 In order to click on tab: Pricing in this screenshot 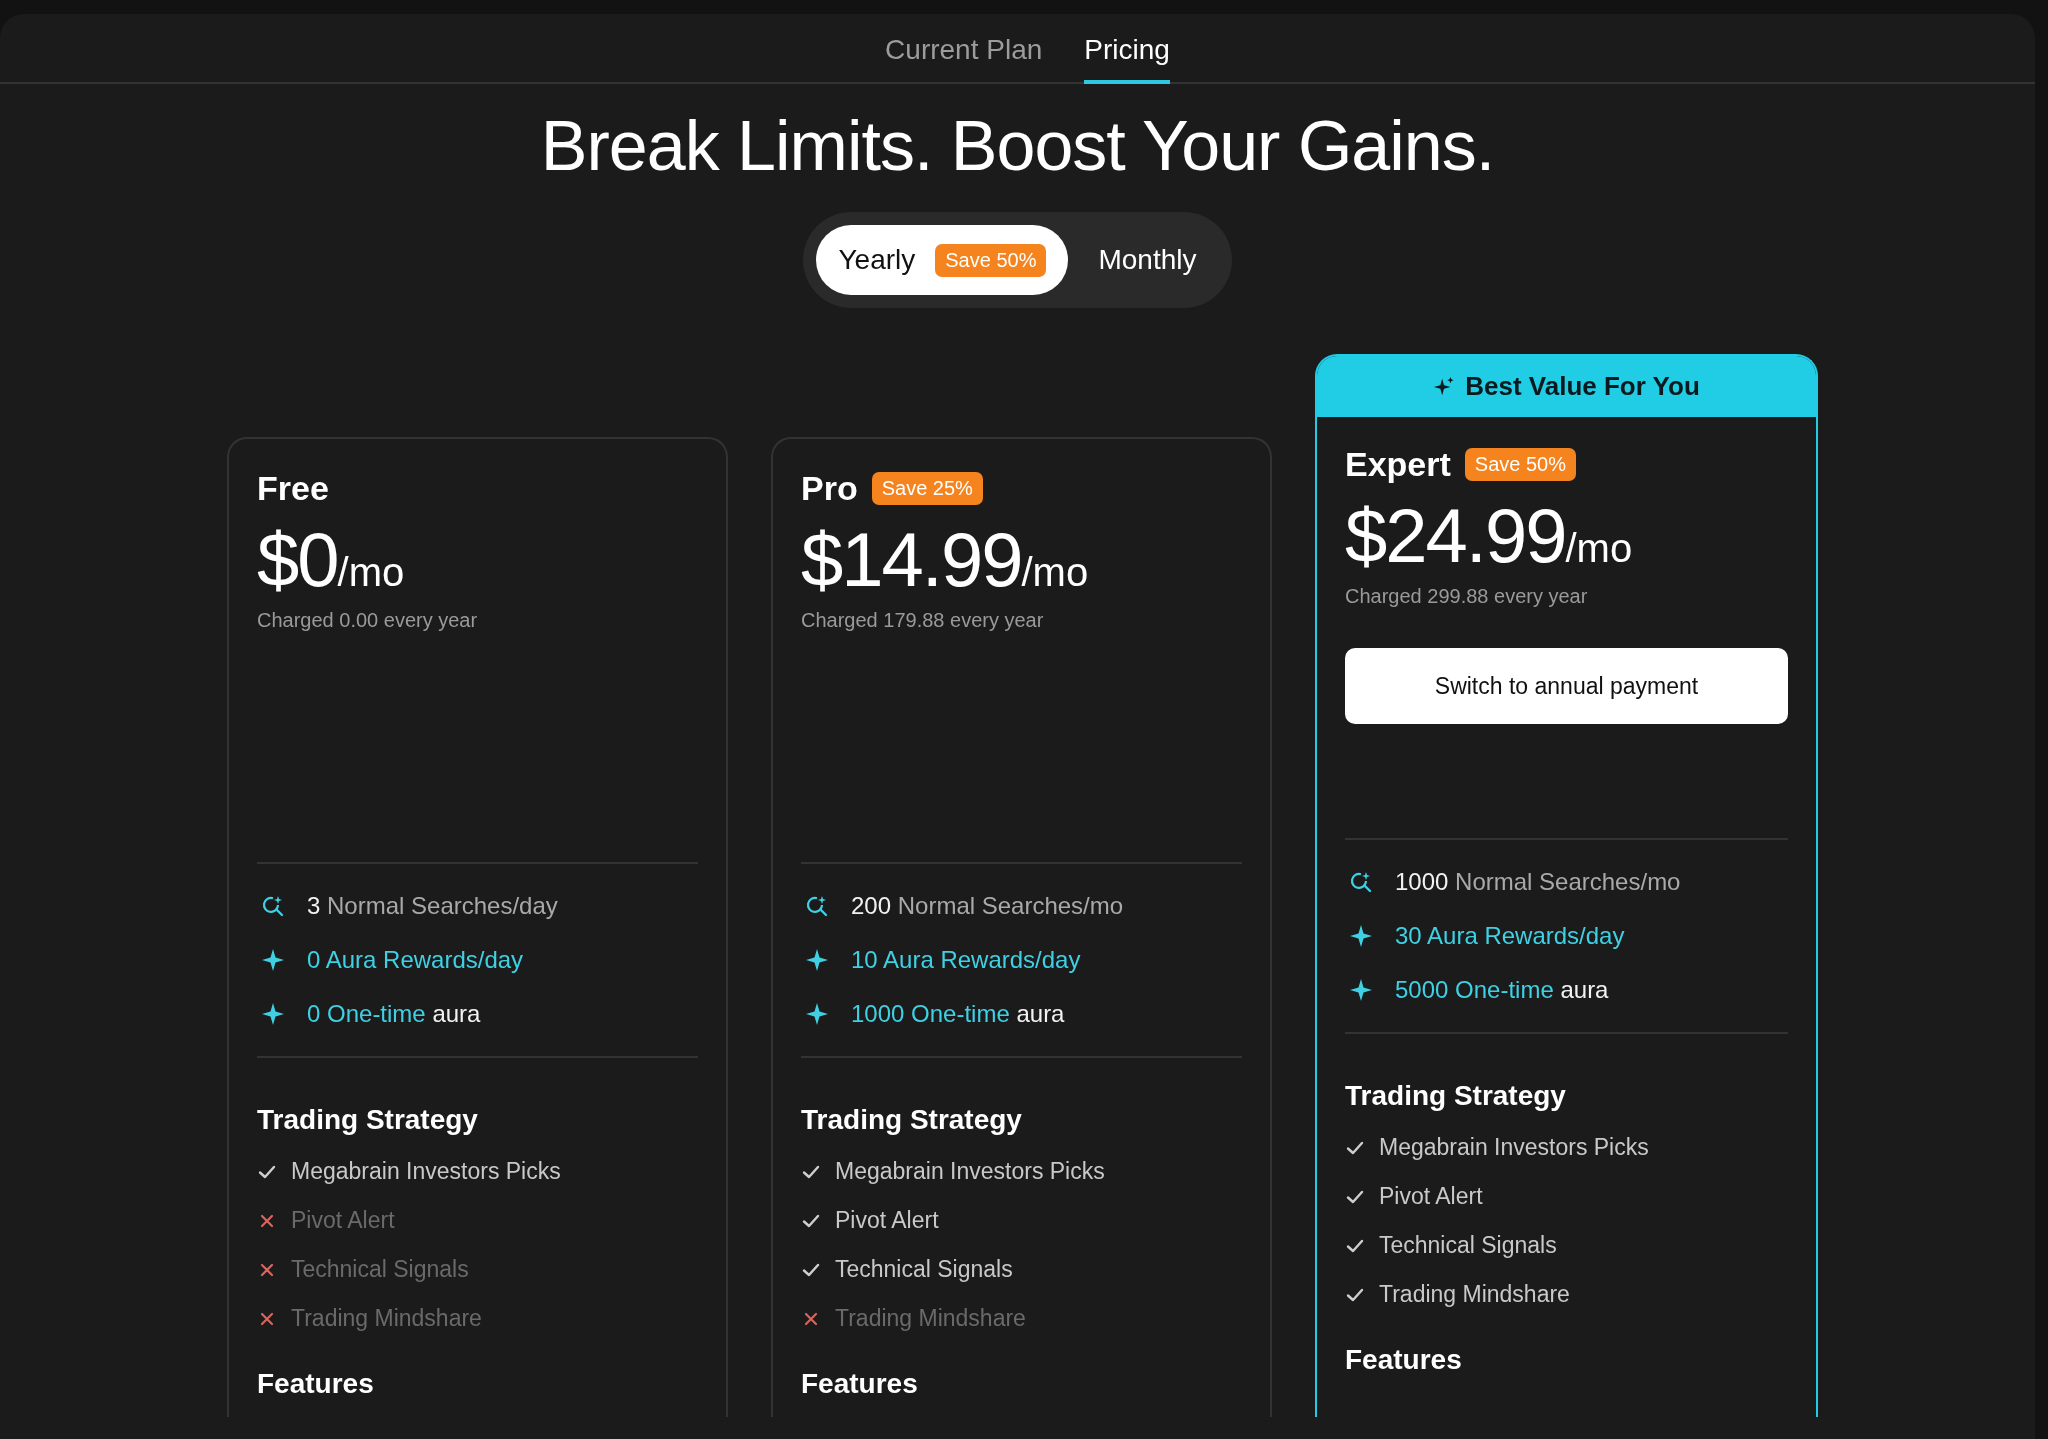, I will do `click(1127, 59)`.